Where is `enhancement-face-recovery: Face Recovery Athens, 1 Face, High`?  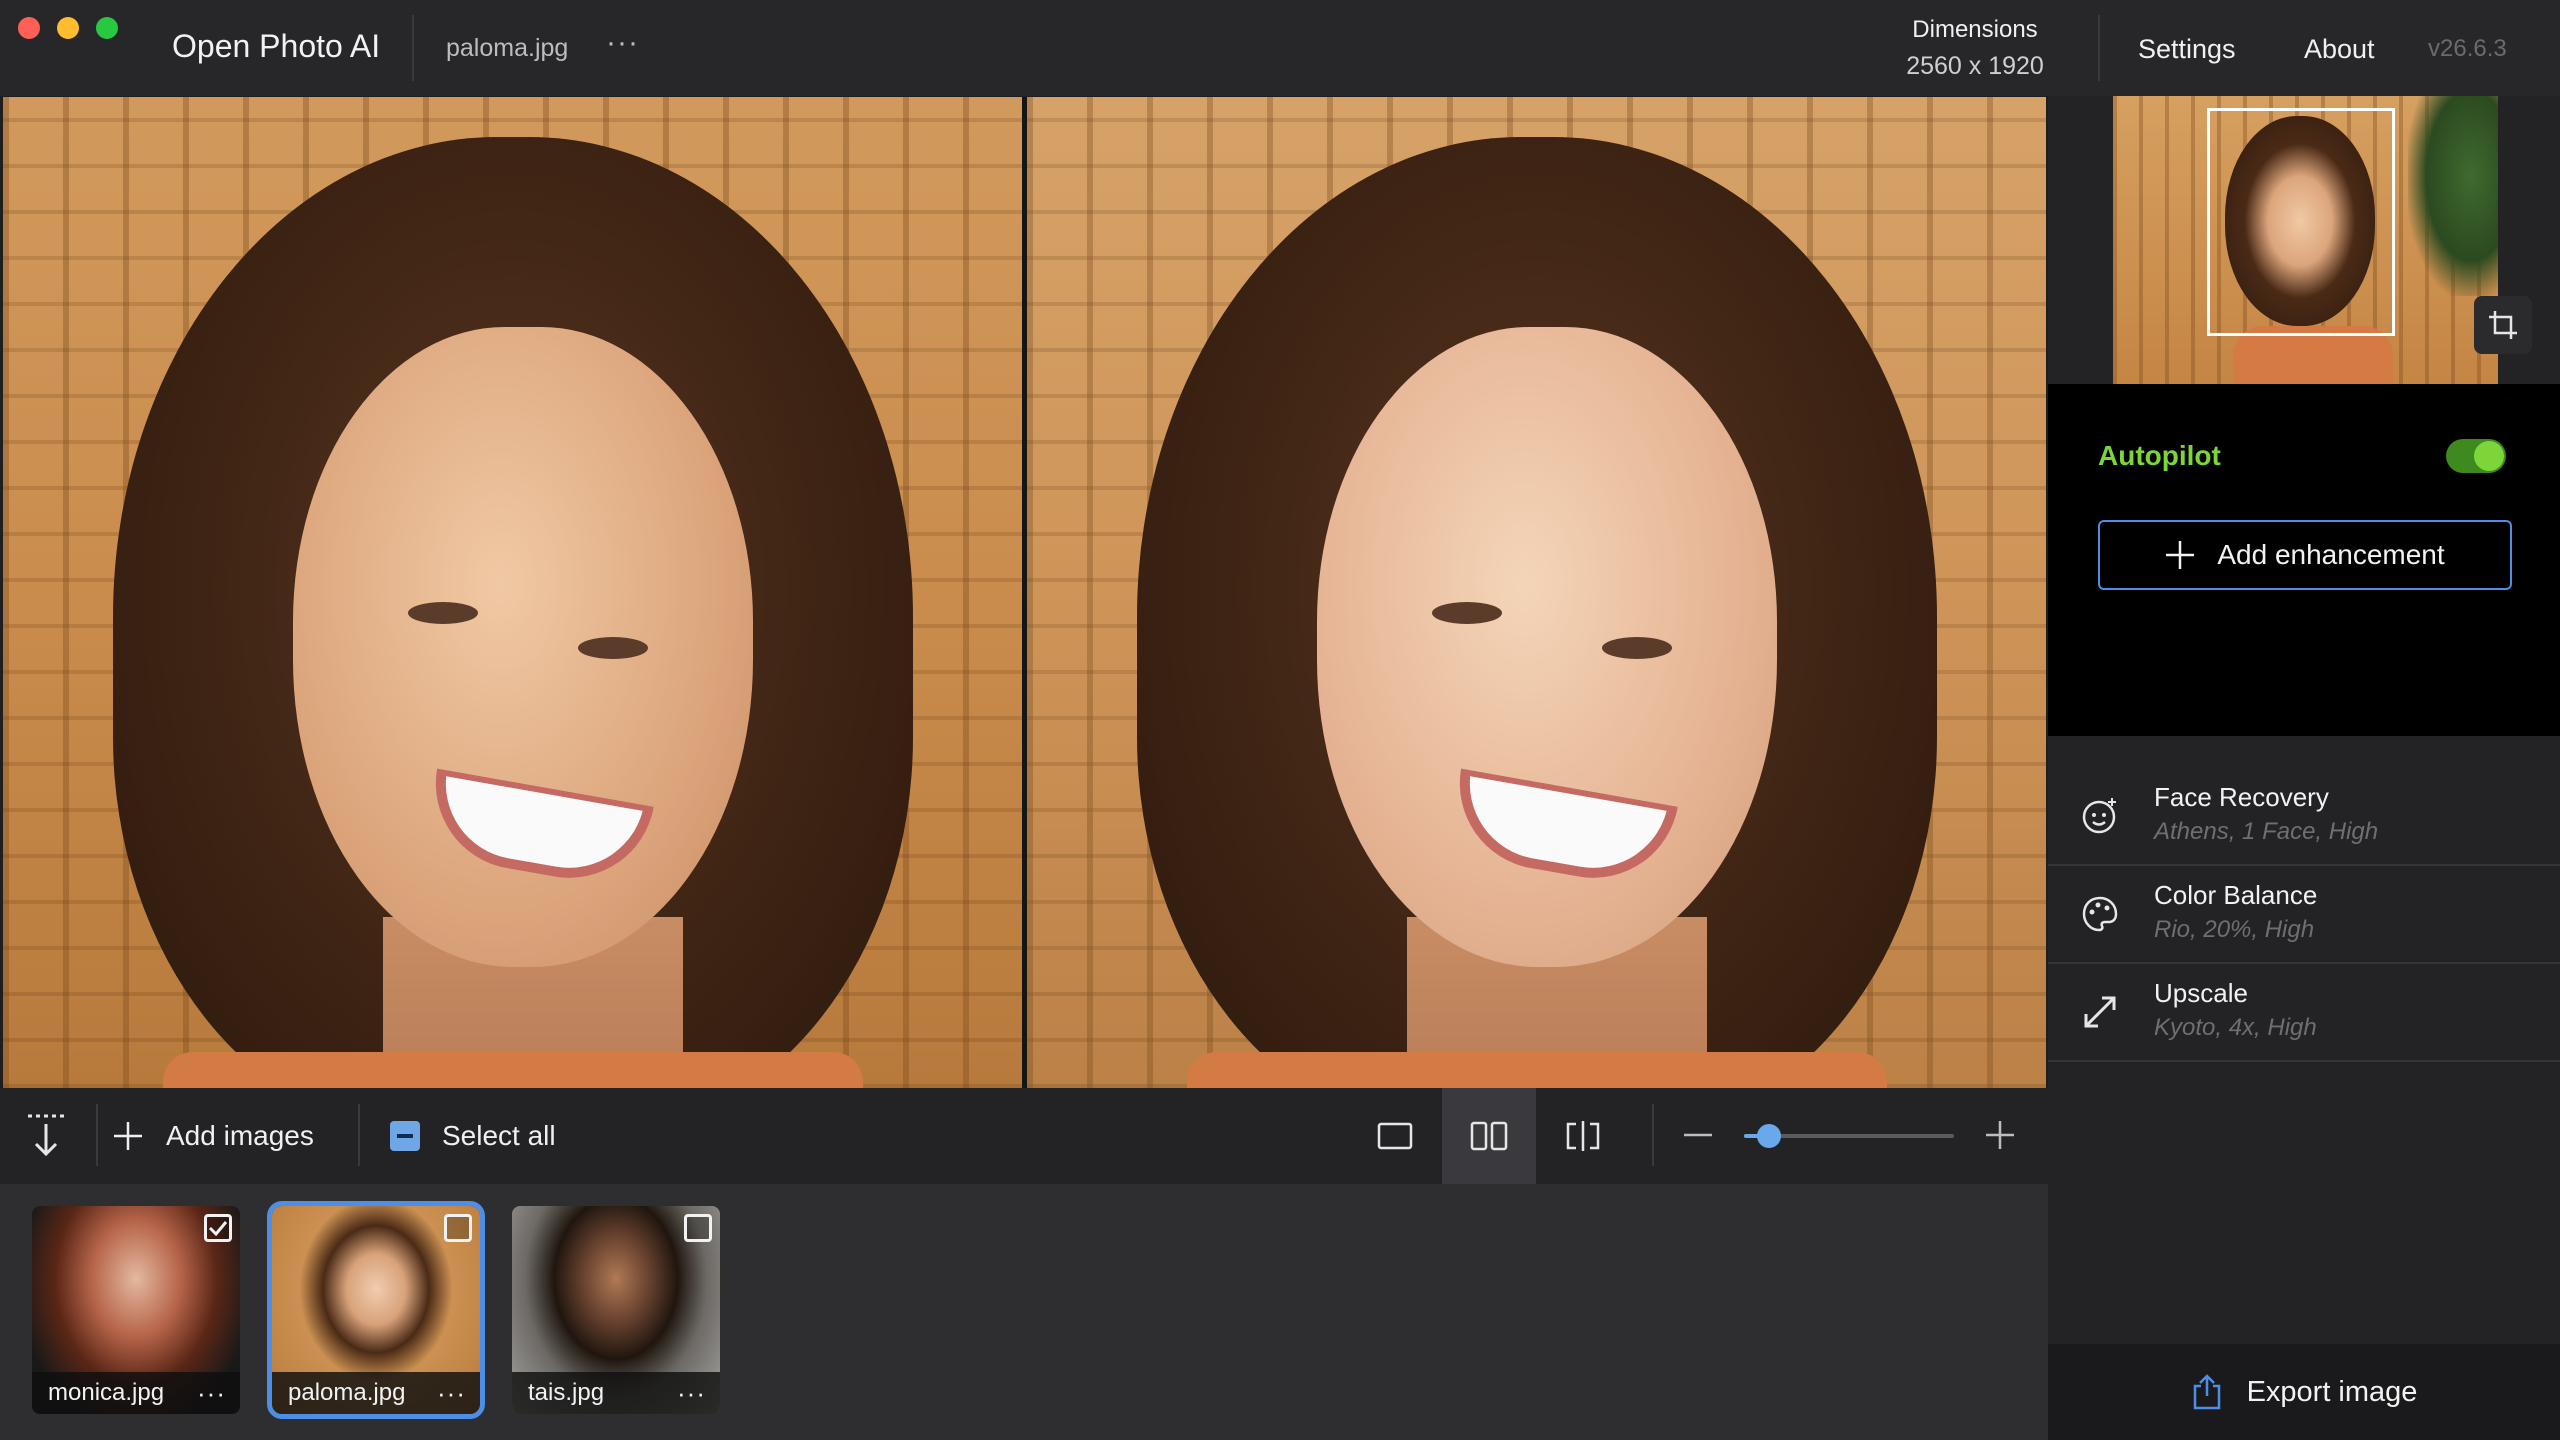
enhancement-face-recovery: Face Recovery Athens, 1 Face, High is located at coordinates (2304, 817).